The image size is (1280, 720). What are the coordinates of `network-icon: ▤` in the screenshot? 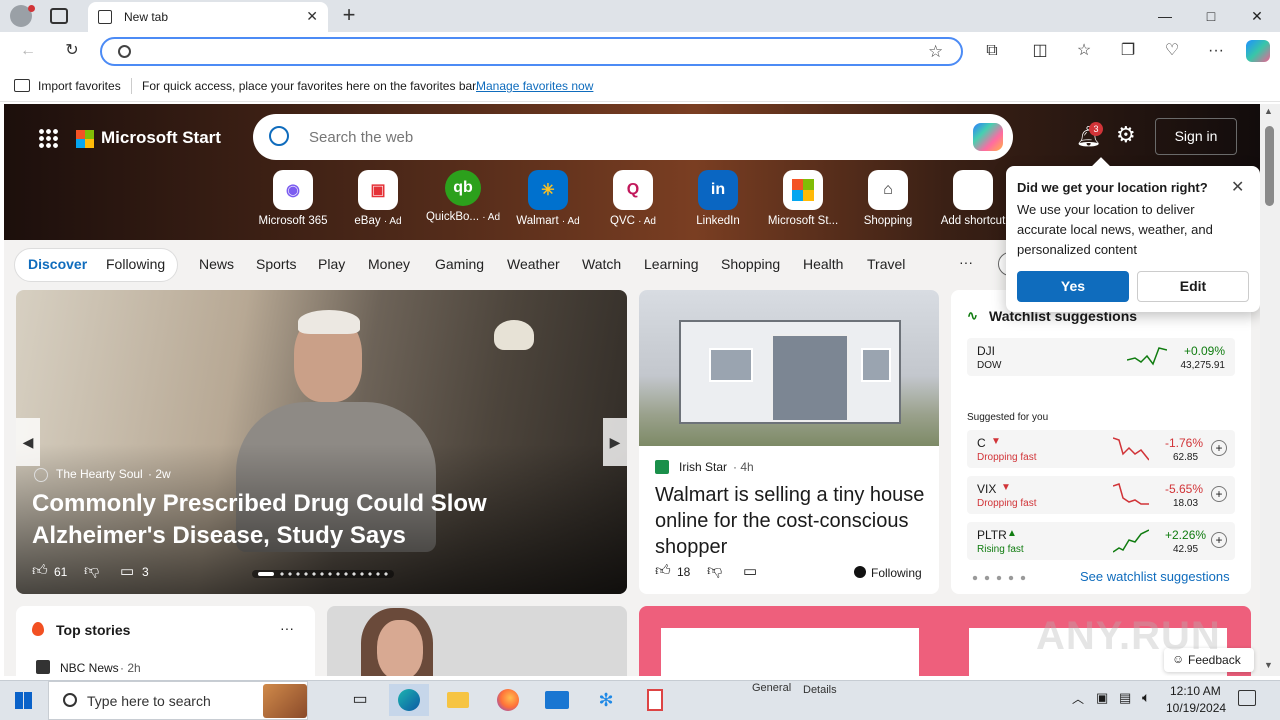 It's located at (1125, 698).